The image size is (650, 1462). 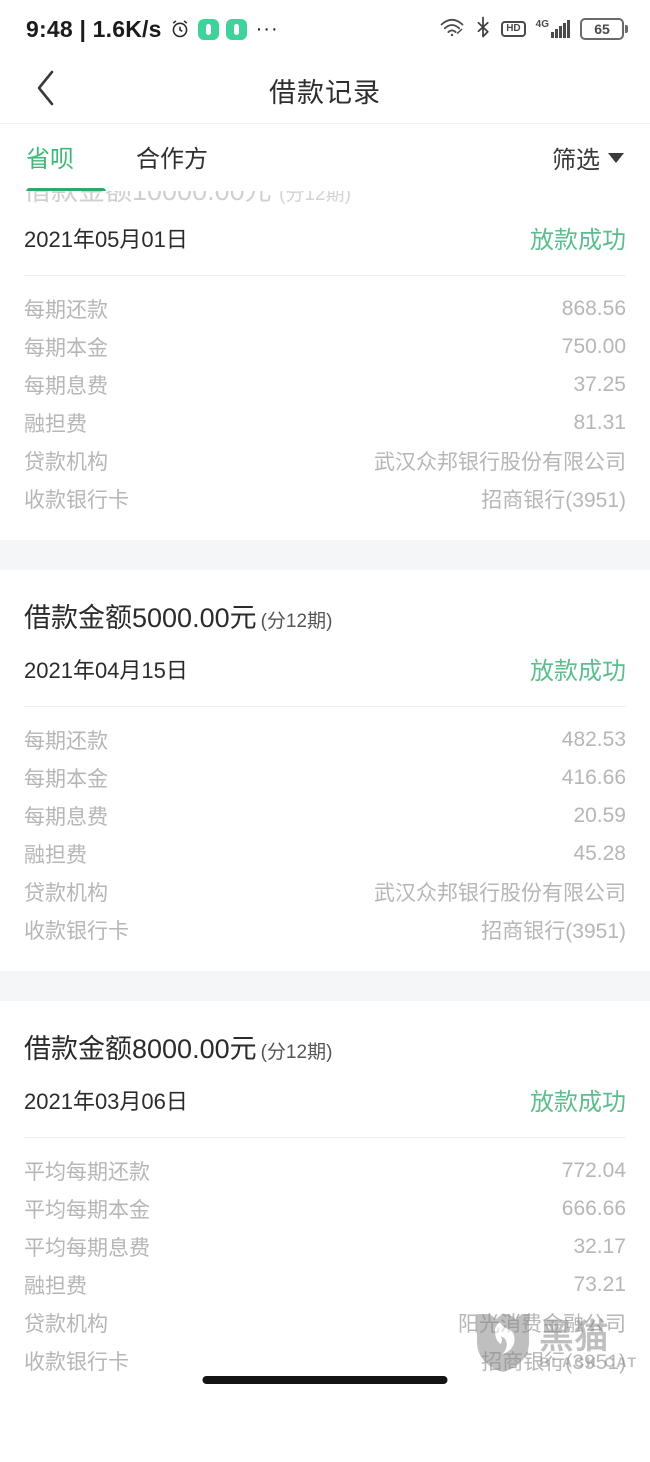 What do you see at coordinates (87, 1172) in the screenshot?
I see `detail-label: 平均每期还款` at bounding box center [87, 1172].